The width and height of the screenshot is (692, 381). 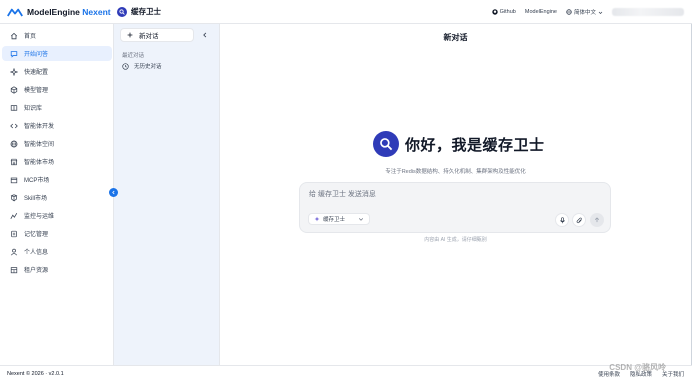 I want to click on new-chat-label: 新对话, so click(x=149, y=36).